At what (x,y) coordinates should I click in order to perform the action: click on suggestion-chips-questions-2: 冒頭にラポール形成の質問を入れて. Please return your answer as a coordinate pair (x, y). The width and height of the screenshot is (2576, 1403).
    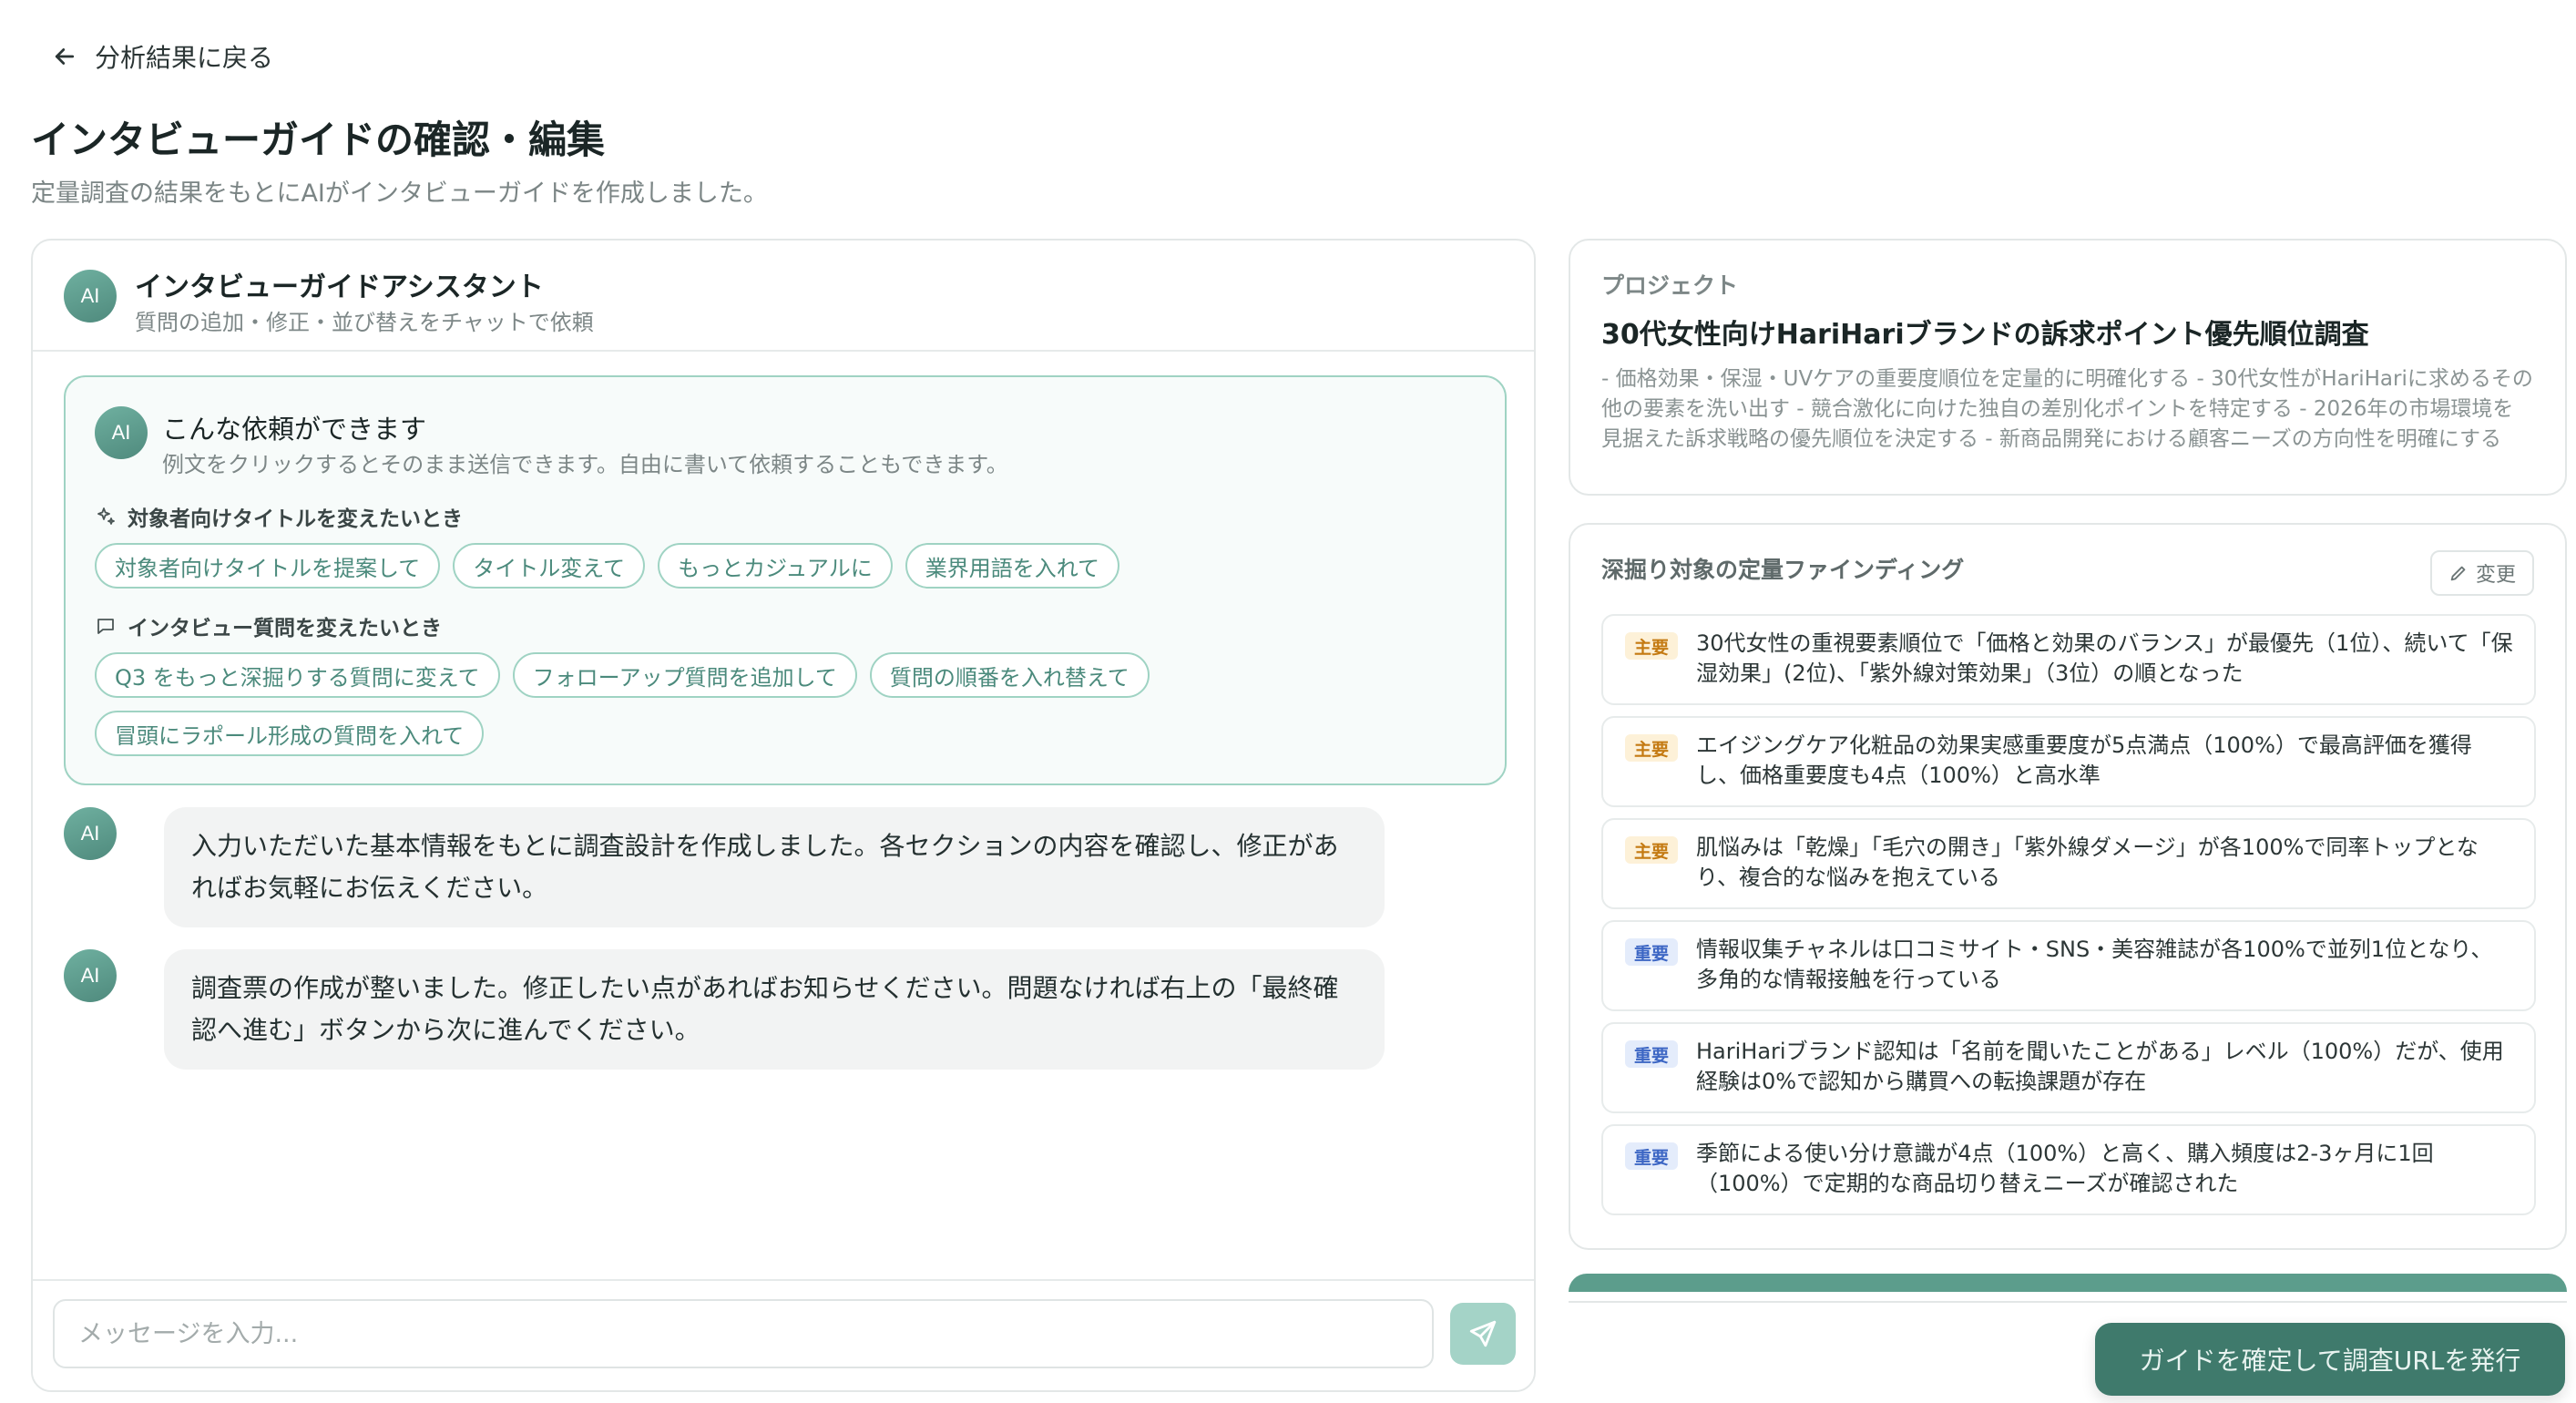
    Looking at the image, I should click on (290, 734).